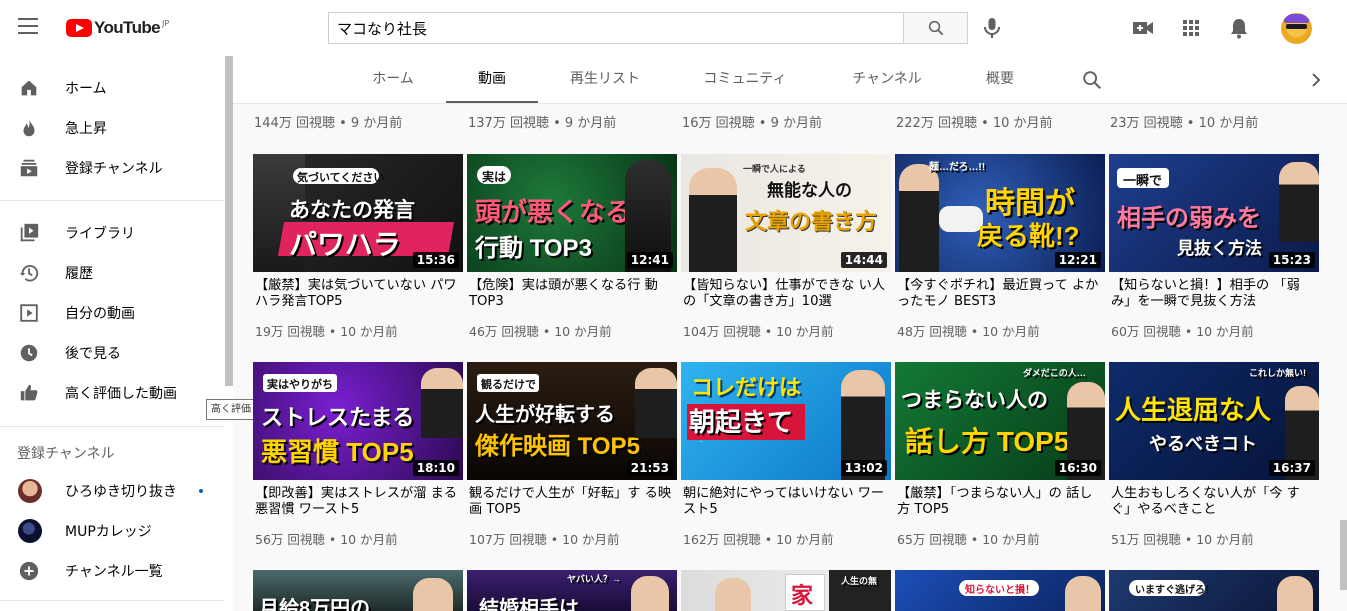  I want to click on sidebar-item-label: MUPカレッジ, so click(108, 532).